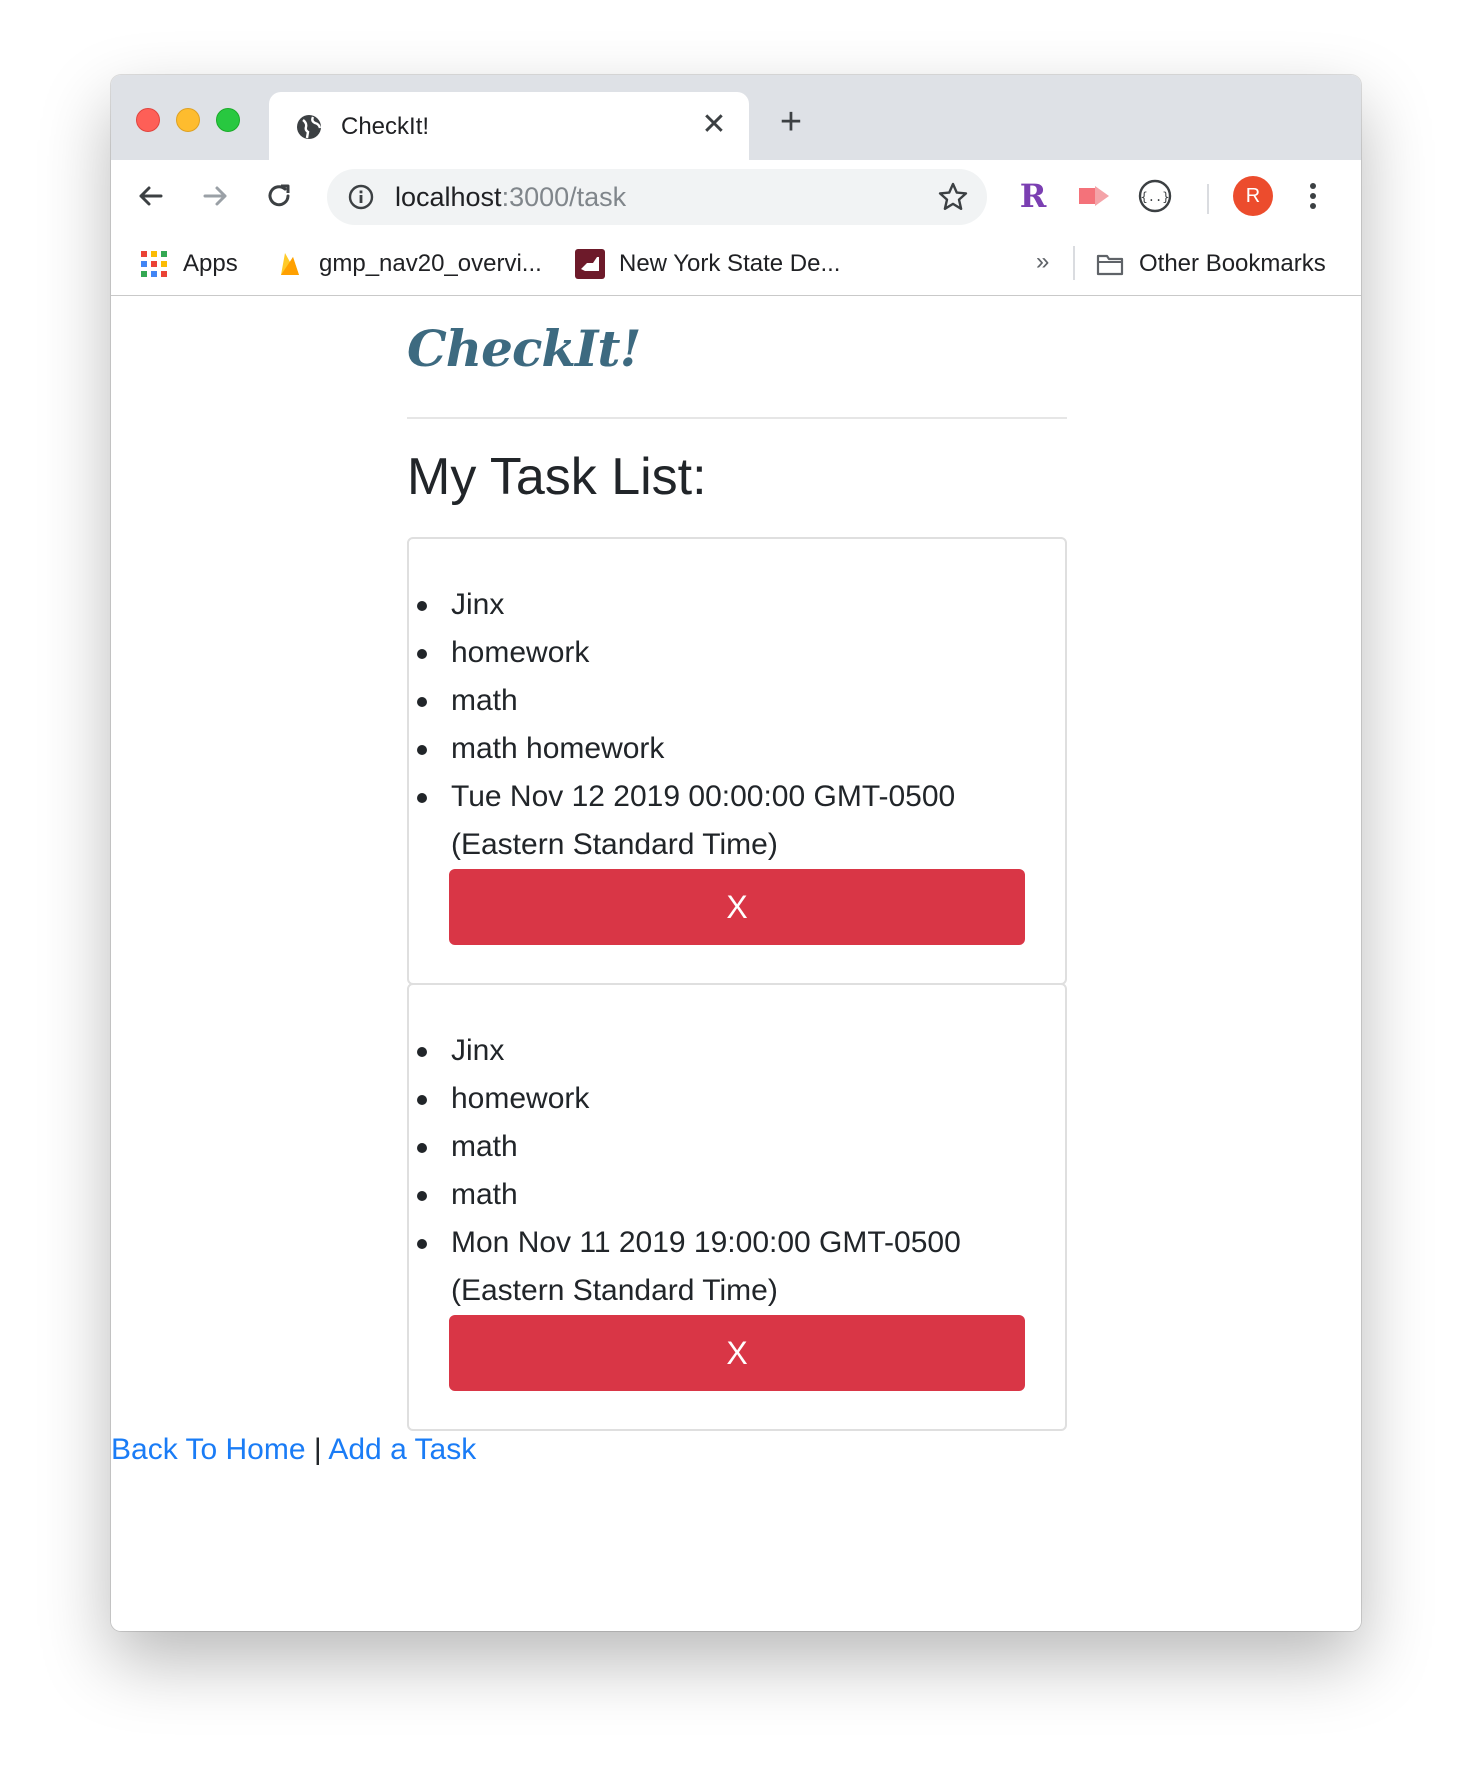 This screenshot has width=1472, height=1778. I want to click on footer-links: Back To Home | Add a Task, so click(293, 1450).